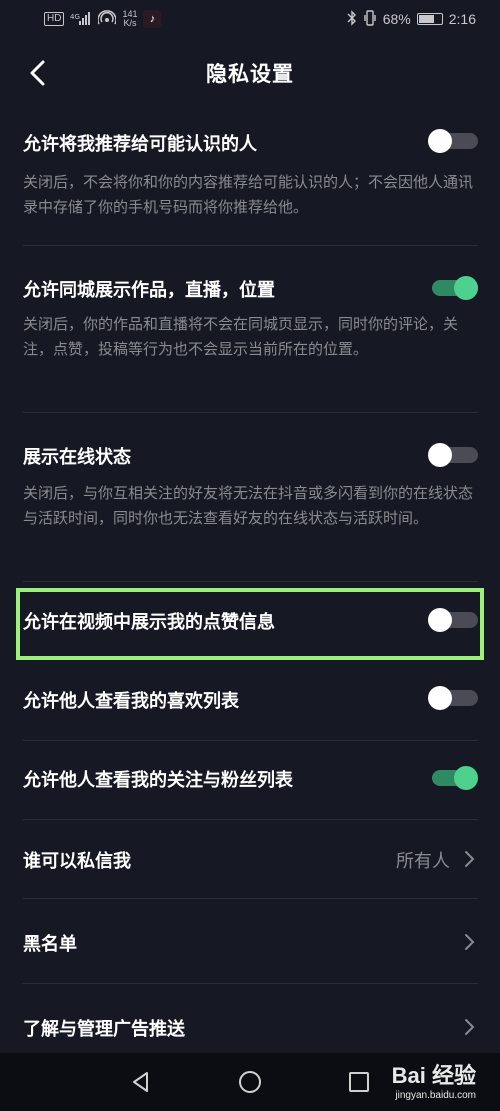 The width and height of the screenshot is (500, 1111). I want to click on page-title: 隐私设置, so click(250, 74).